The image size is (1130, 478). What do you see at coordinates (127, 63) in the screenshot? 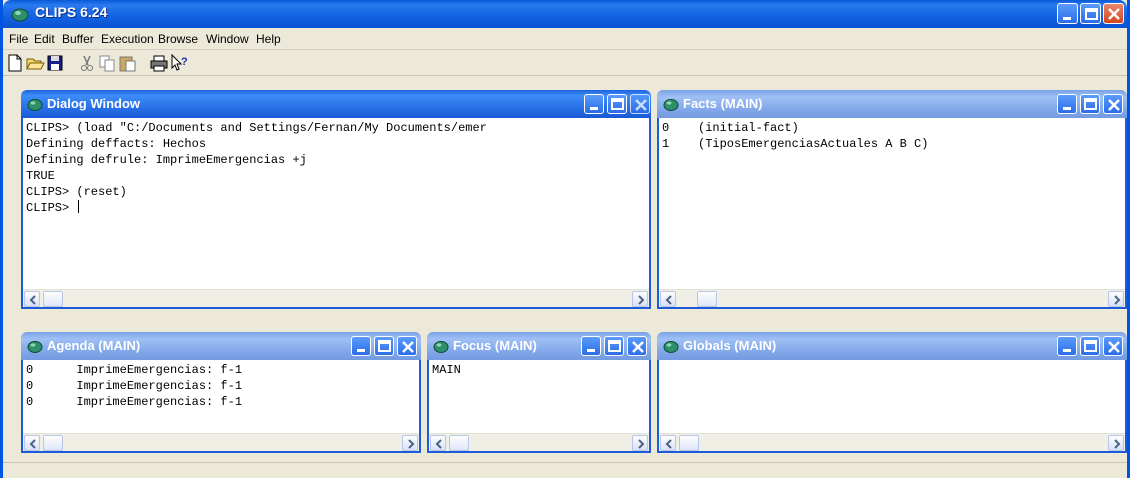
I see `paste-icon` at bounding box center [127, 63].